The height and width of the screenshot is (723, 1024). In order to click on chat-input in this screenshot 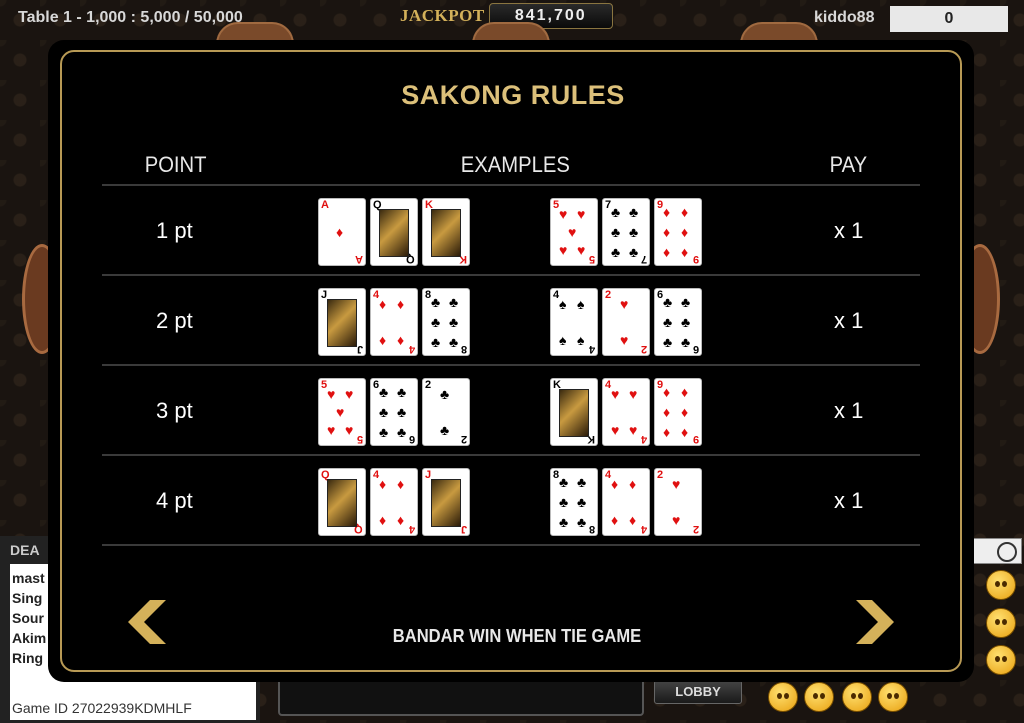, I will do `click(461, 696)`.